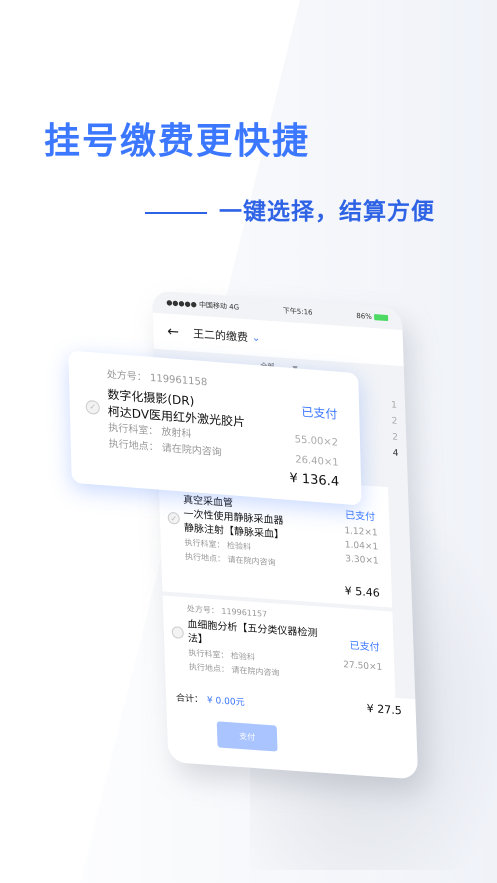 The width and height of the screenshot is (497, 883). Describe the element at coordinates (362, 560) in the screenshot. I see `amount: 3.30×1` at that location.